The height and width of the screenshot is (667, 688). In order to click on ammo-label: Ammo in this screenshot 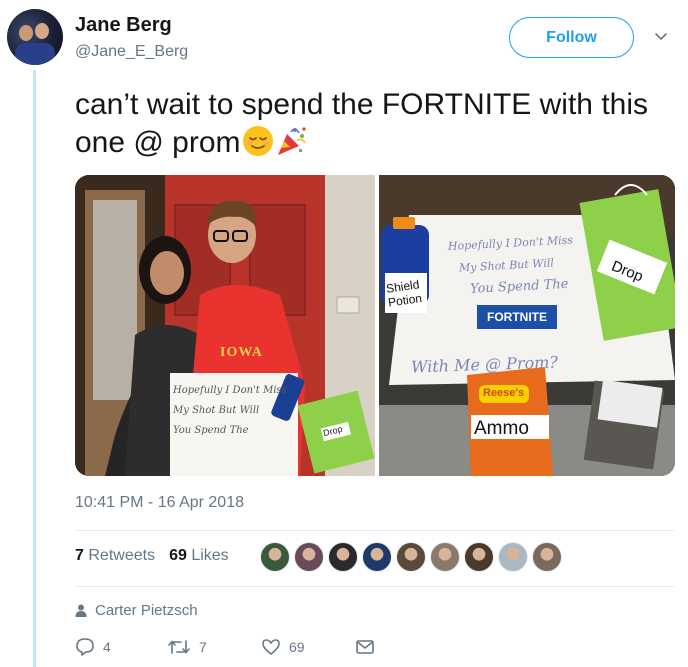, I will do `click(501, 428)`.